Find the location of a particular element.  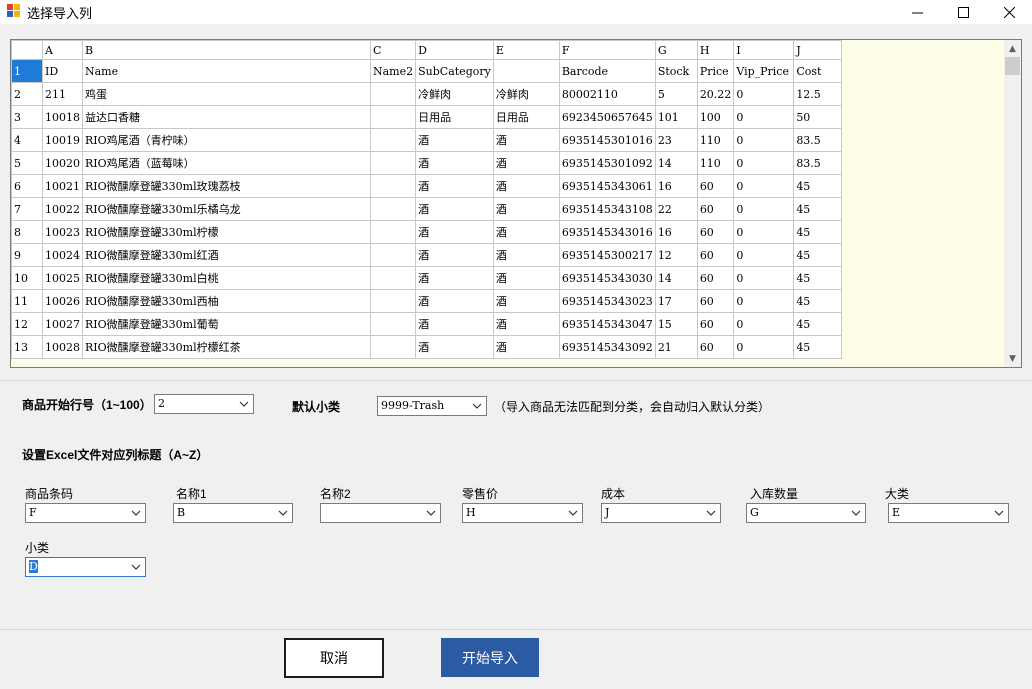

mapping-combo-barcode: F is located at coordinates (85, 513).